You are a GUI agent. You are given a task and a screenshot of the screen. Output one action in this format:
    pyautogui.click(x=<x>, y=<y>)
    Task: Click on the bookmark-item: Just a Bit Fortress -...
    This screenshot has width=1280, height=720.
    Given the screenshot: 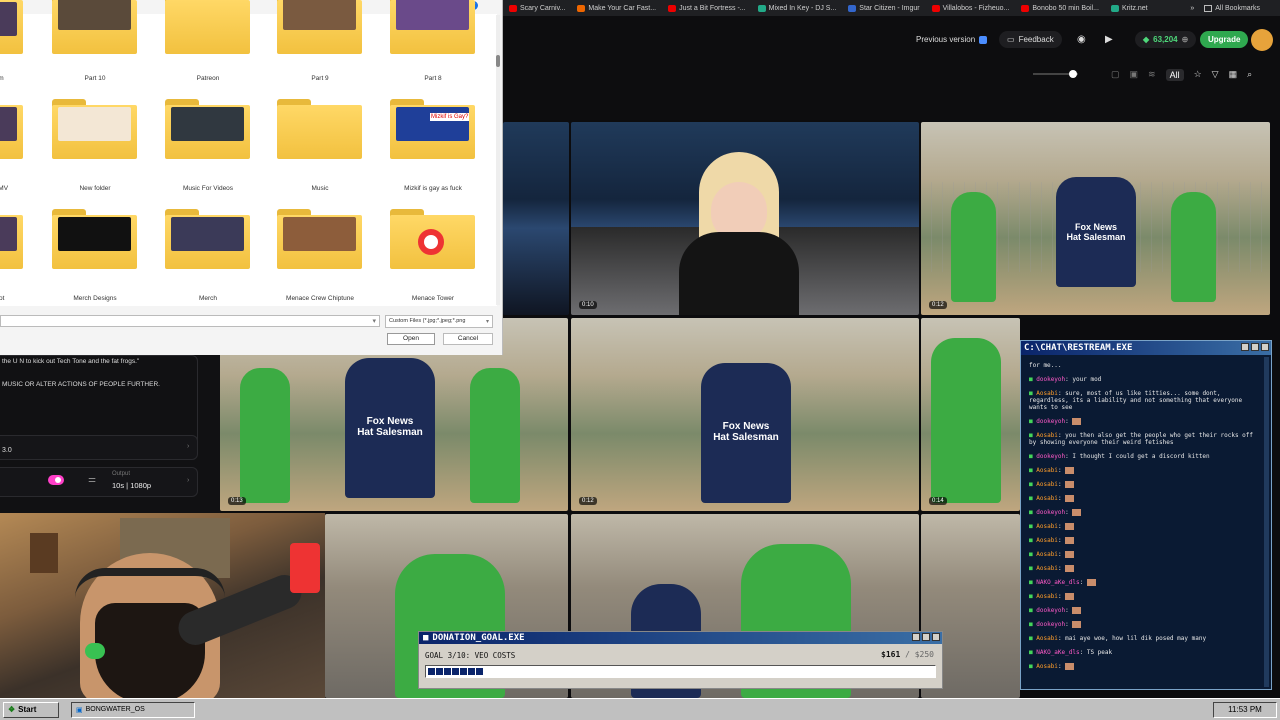 What is the action you would take?
    pyautogui.click(x=707, y=8)
    